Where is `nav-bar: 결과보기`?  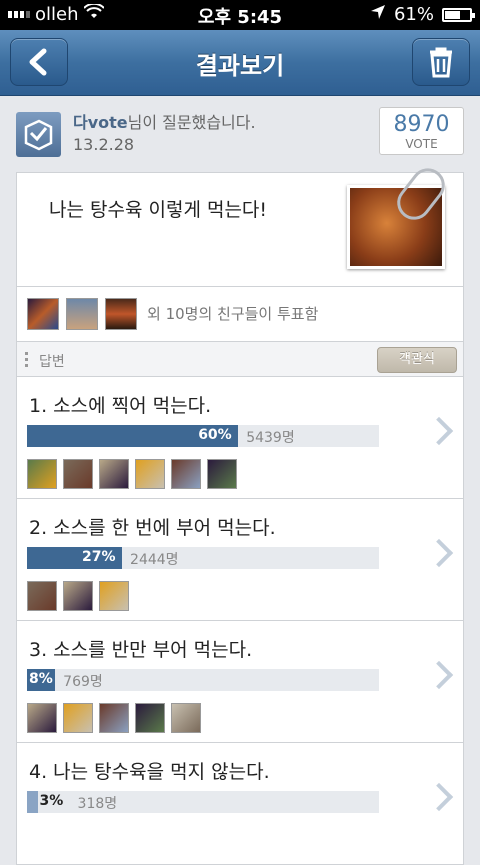 nav-bar: 결과보기 is located at coordinates (240, 63).